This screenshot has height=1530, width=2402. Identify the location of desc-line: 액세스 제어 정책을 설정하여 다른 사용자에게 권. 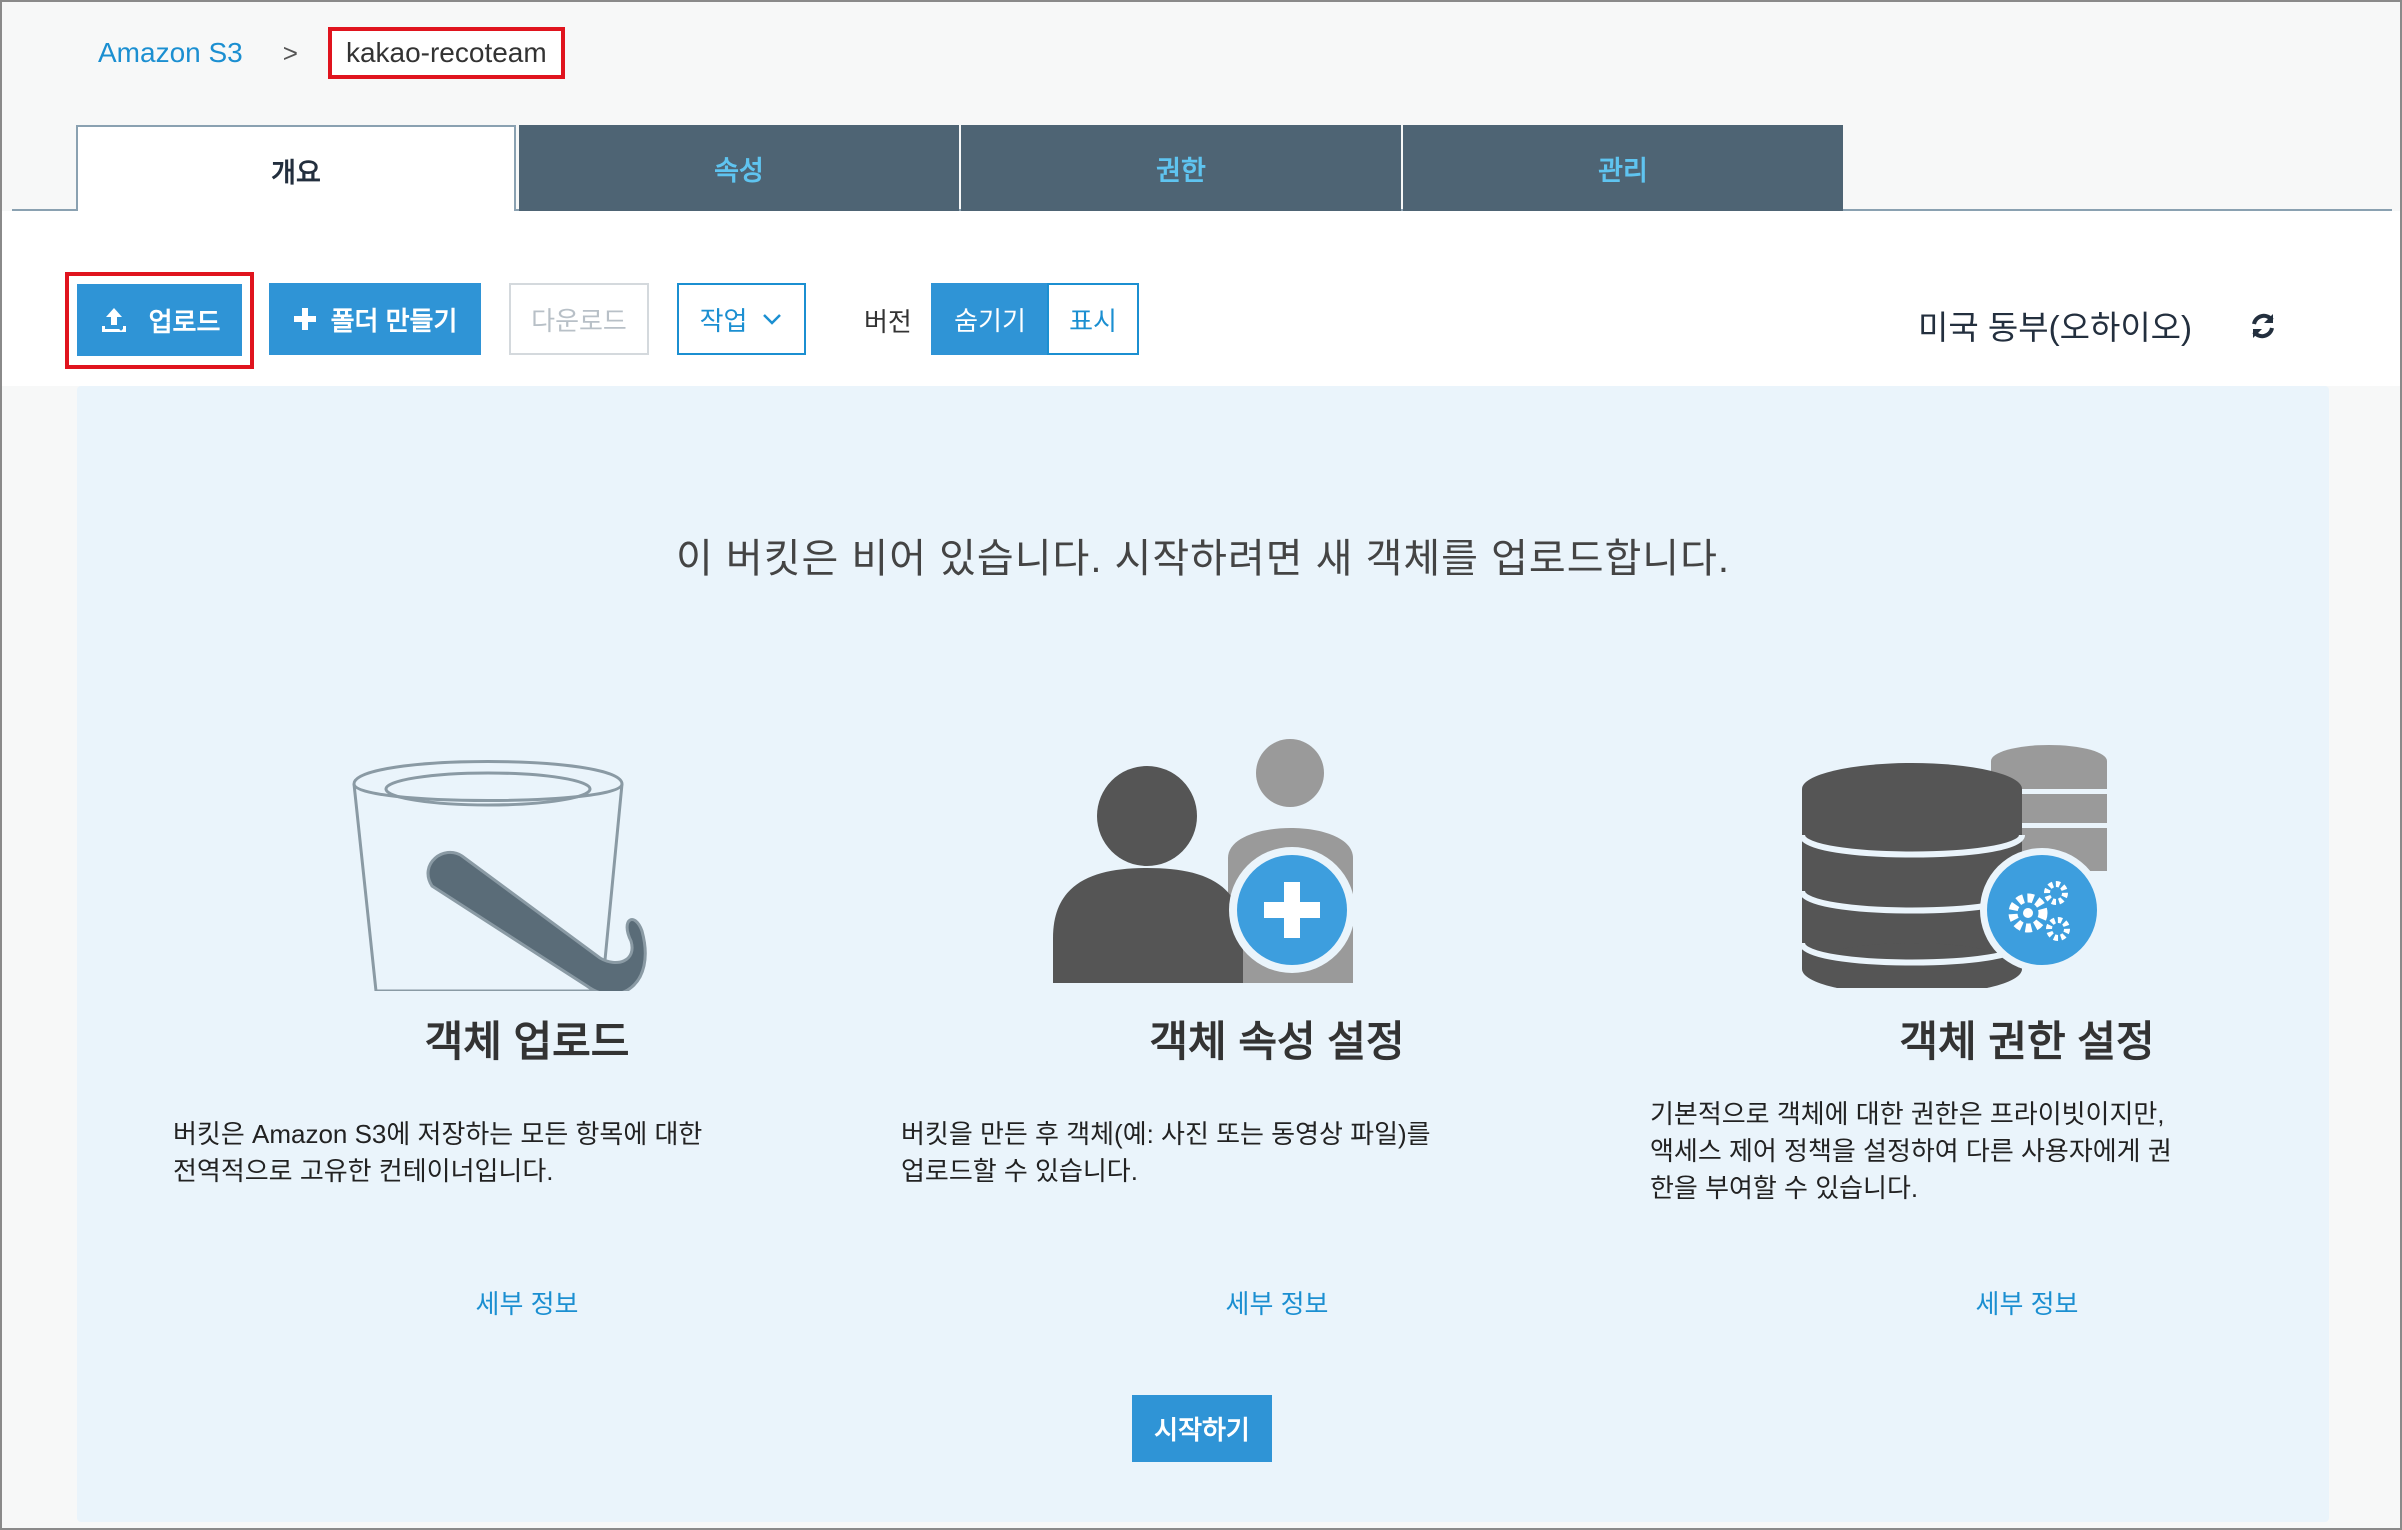
(1911, 1151).